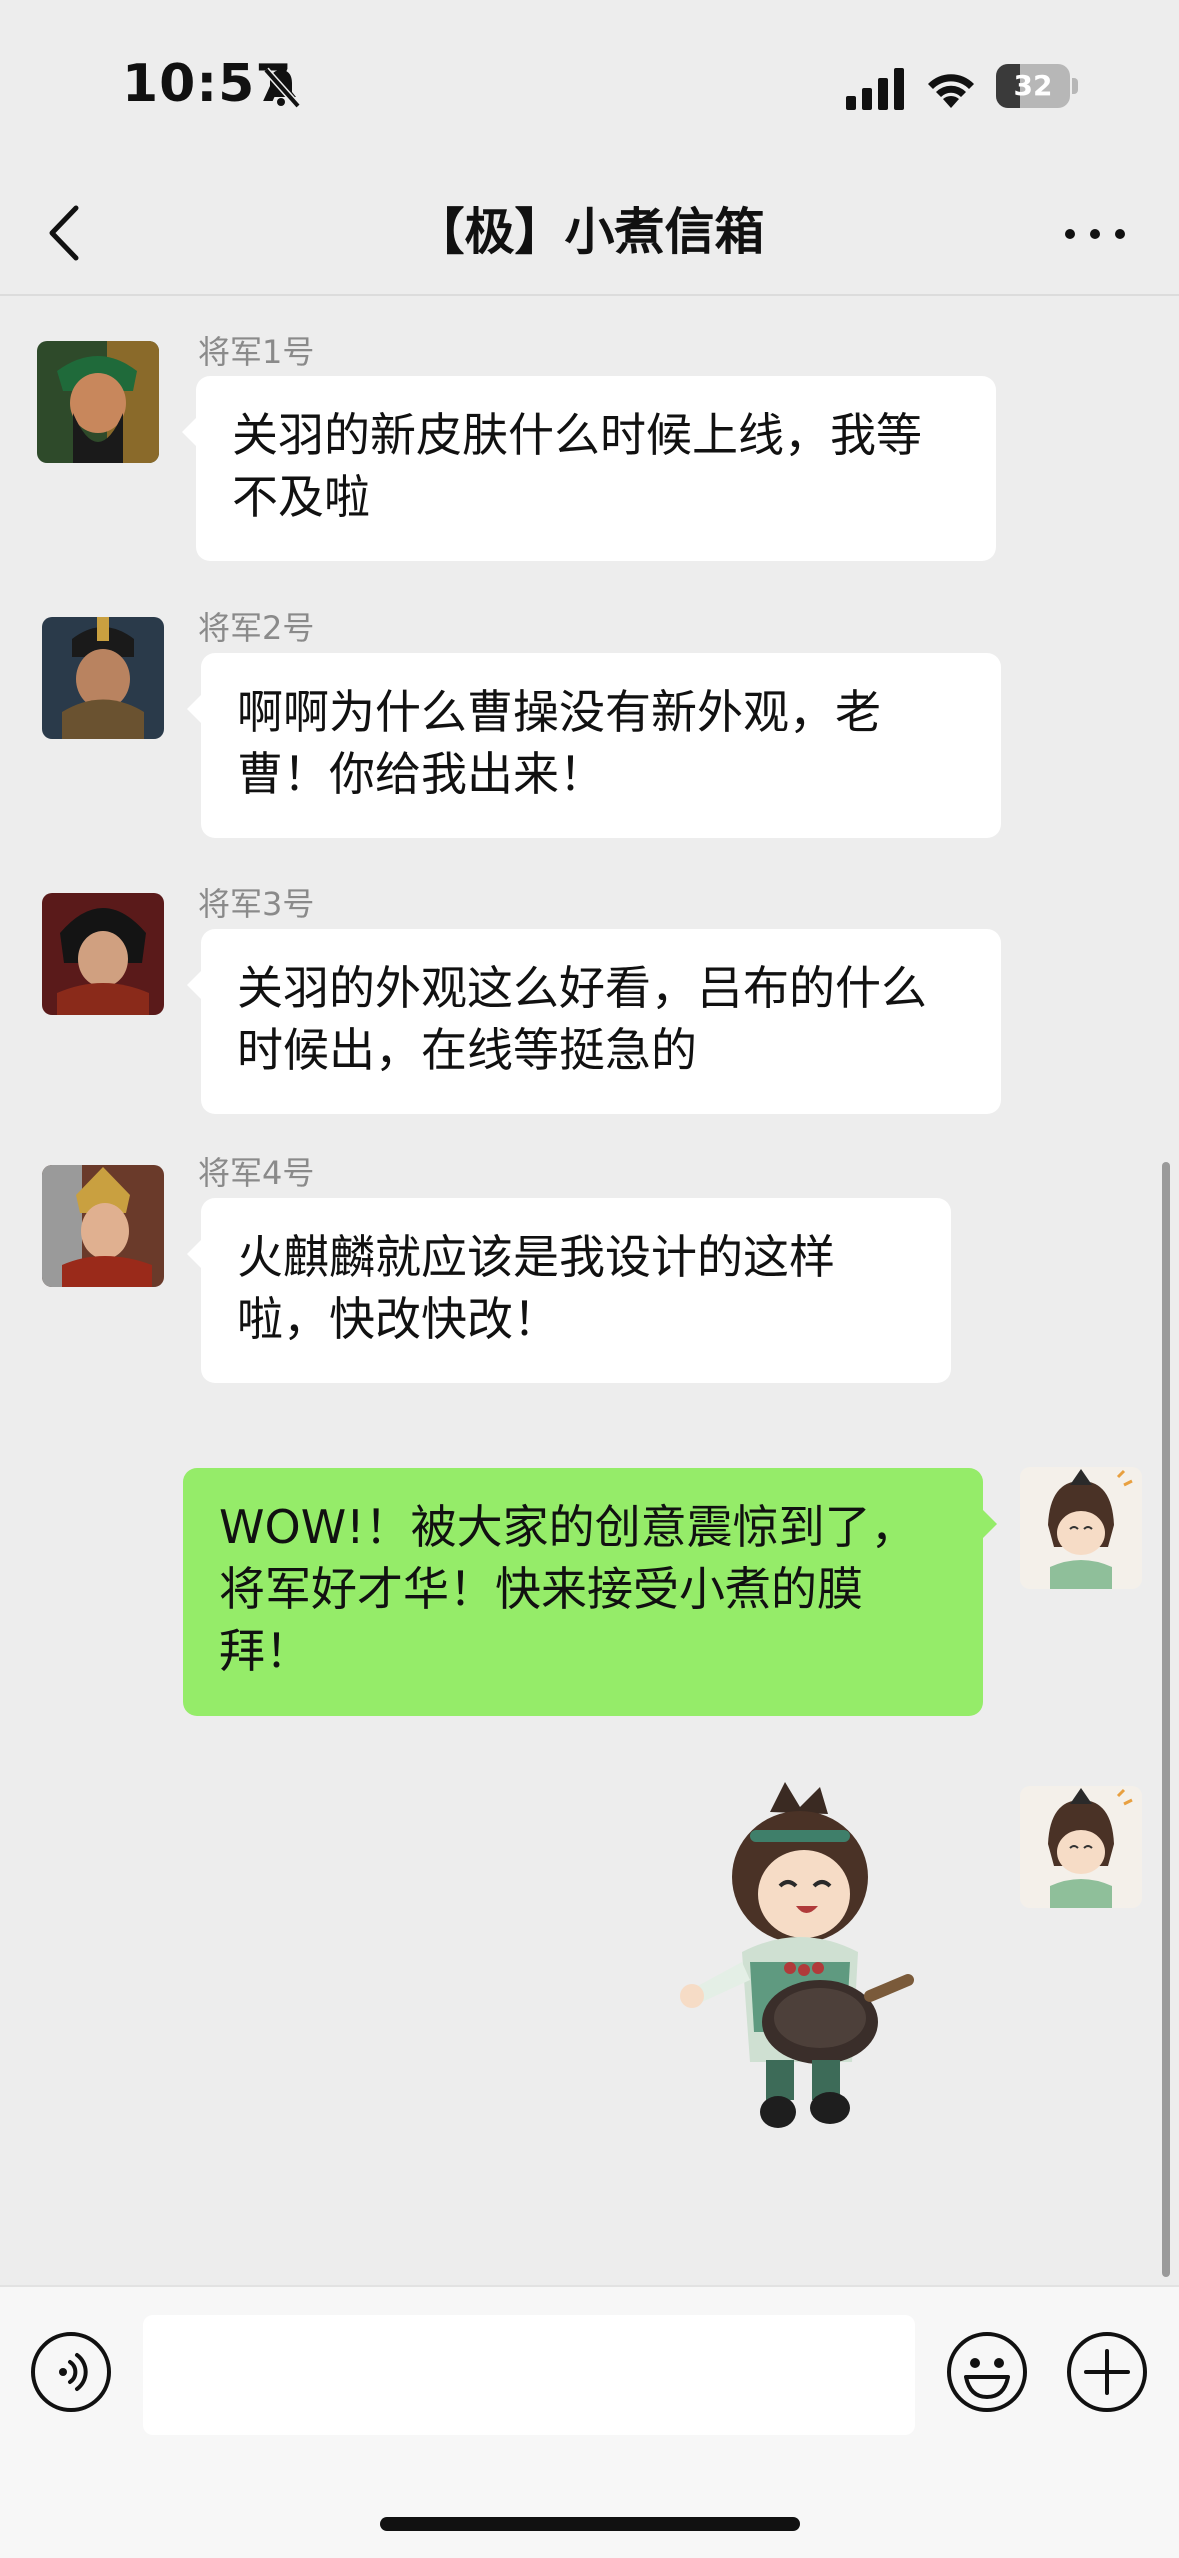 This screenshot has height=2558, width=1179. I want to click on chibi-character-sticker, so click(800, 1964).